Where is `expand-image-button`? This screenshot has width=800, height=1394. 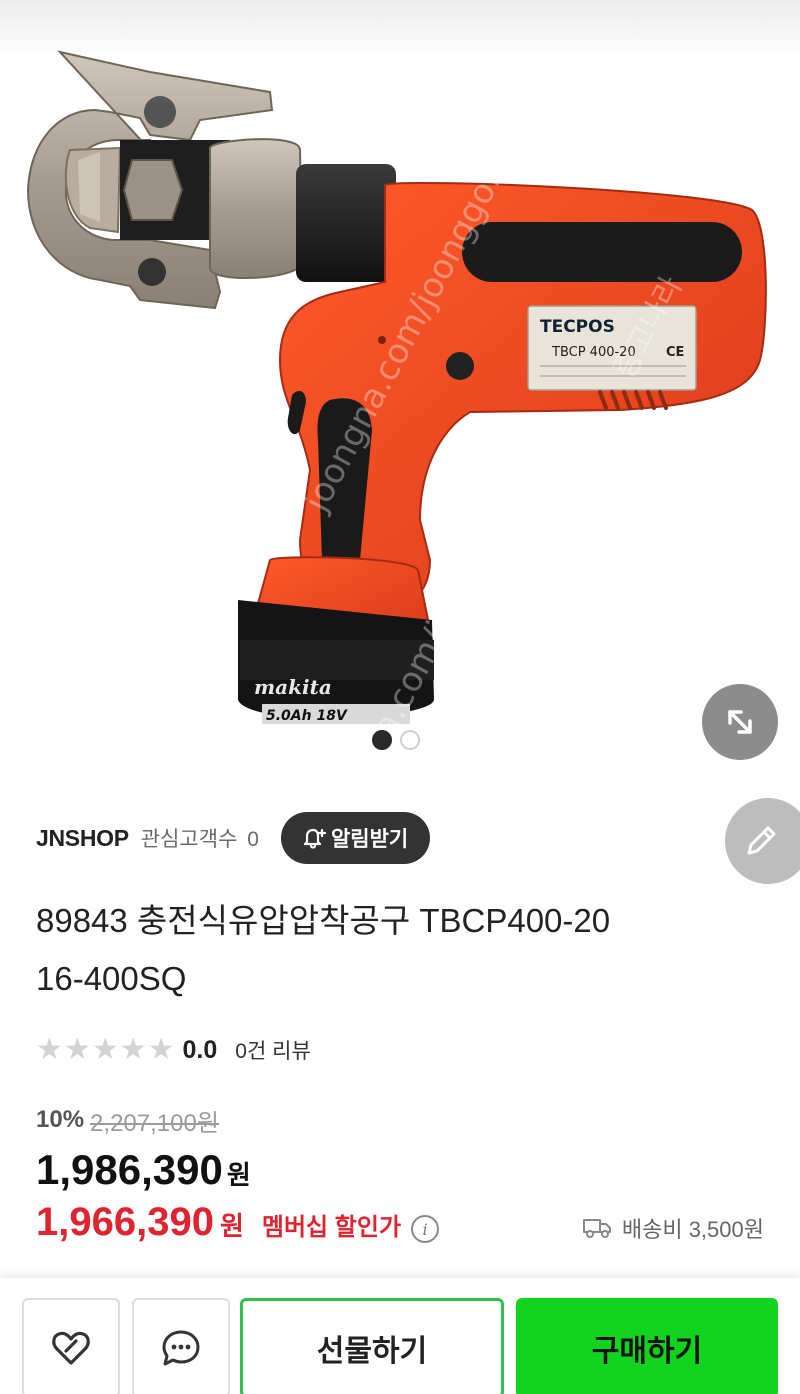
expand-image-button is located at coordinates (740, 722).